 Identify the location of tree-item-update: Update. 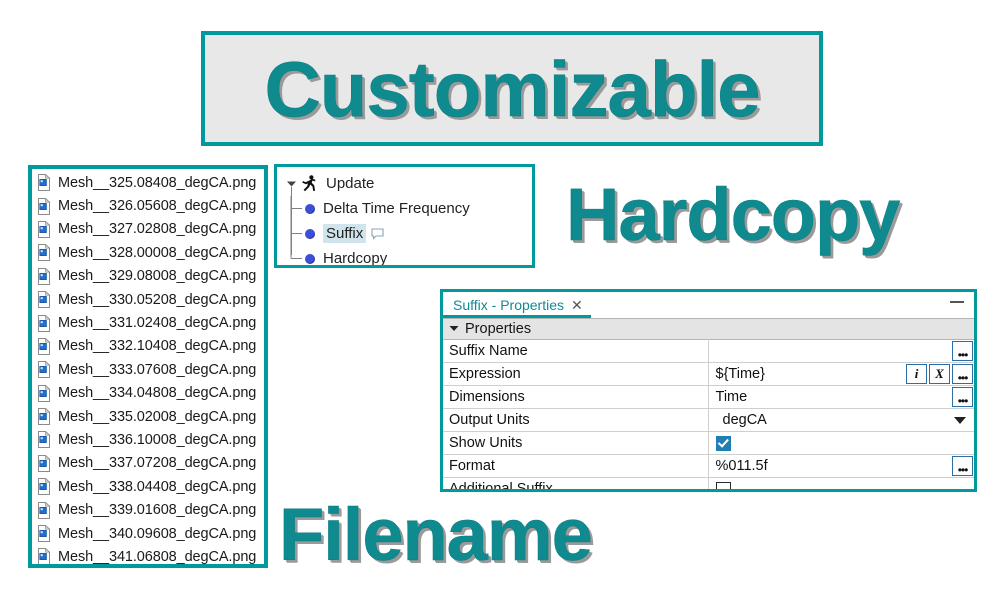
(407, 183).